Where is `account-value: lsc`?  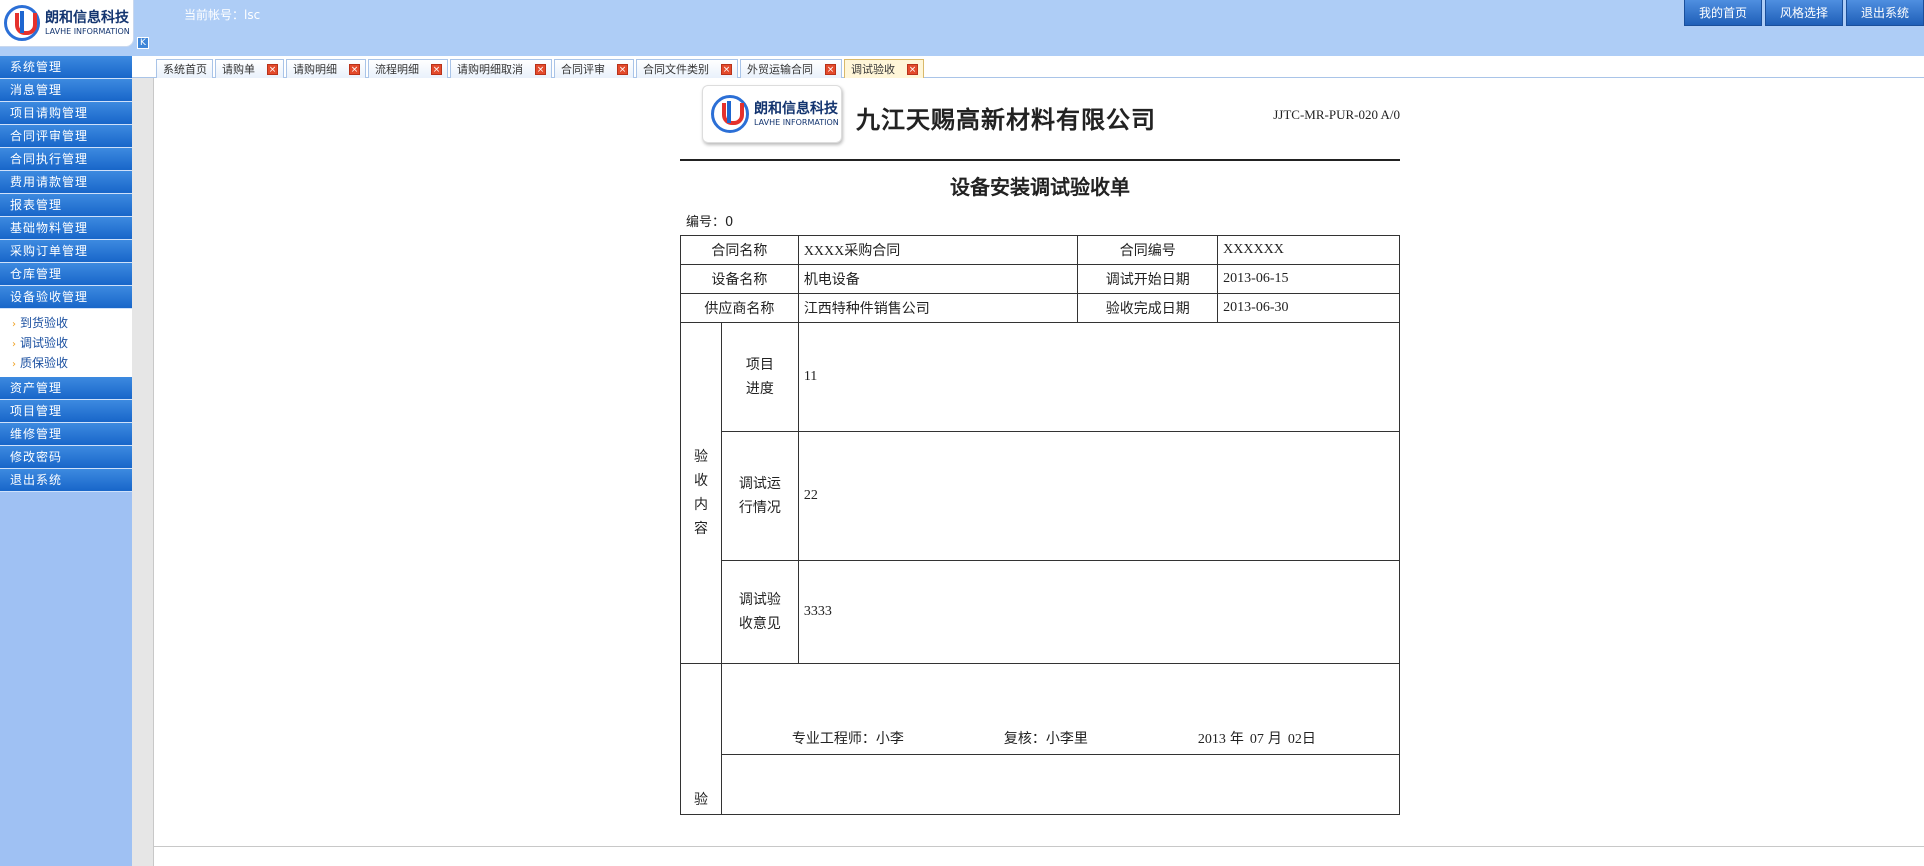
account-value: lsc is located at coordinates (252, 15).